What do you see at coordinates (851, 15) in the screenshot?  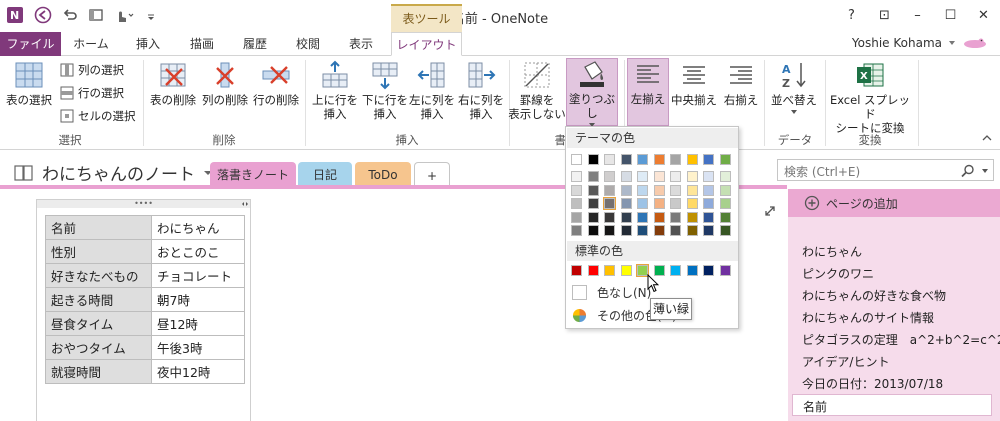 I see `help-button: ?` at bounding box center [851, 15].